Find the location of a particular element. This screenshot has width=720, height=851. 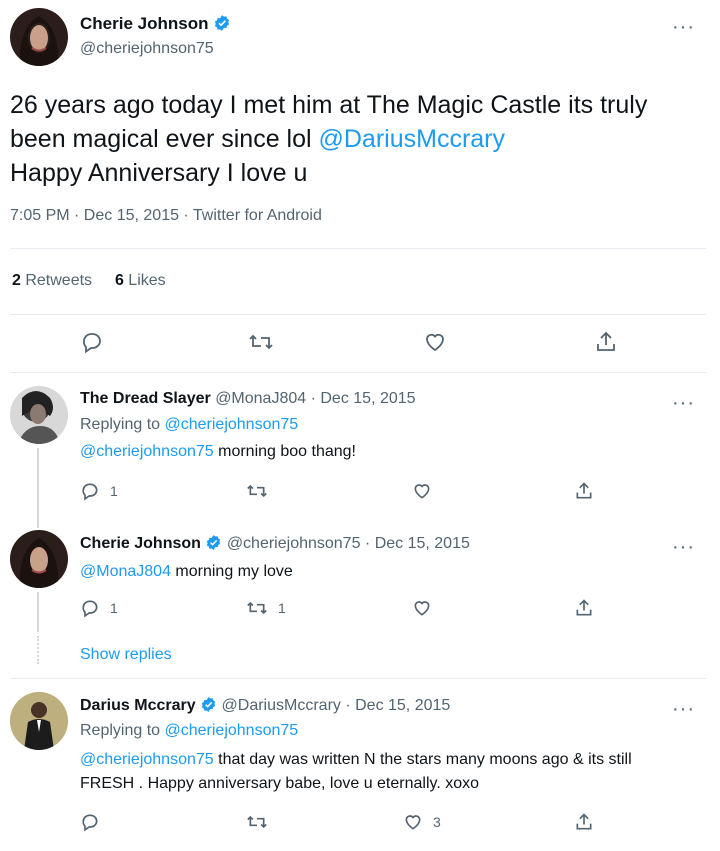

reply-author-name: Cherie Johnson is located at coordinates (140, 543).